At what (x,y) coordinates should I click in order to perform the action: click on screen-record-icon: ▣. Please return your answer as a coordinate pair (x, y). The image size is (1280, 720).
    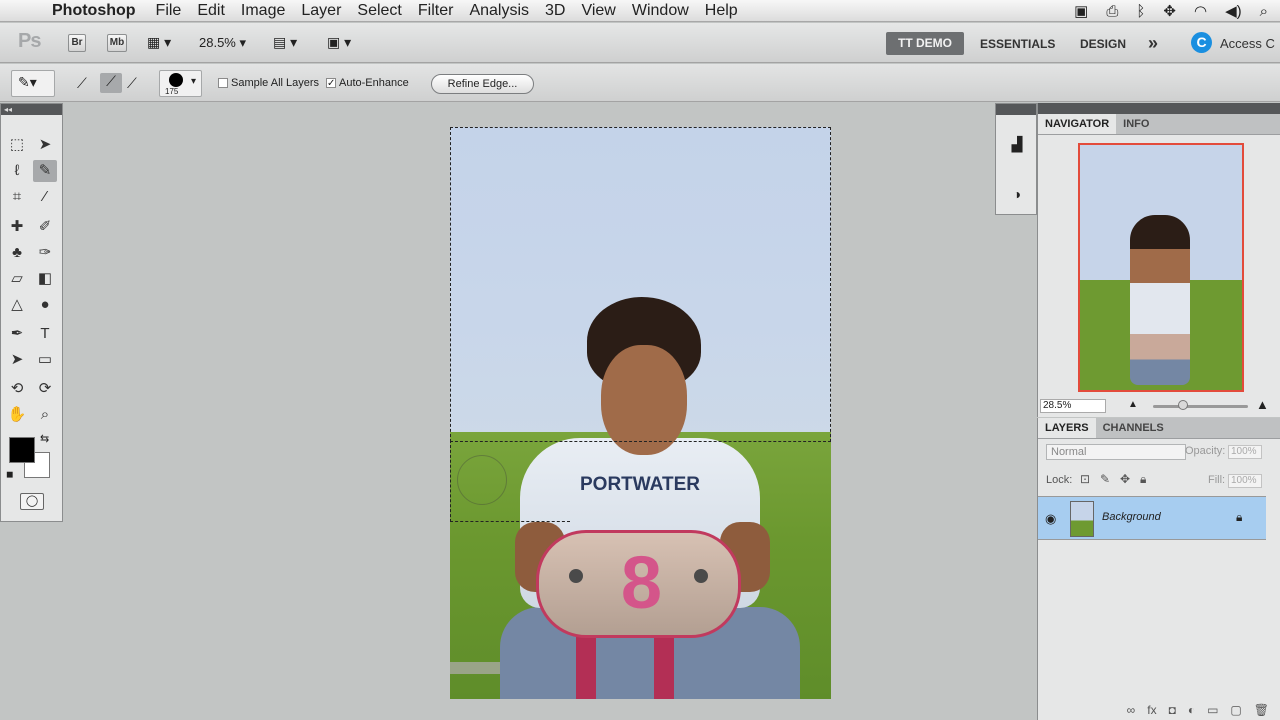
    Looking at the image, I should click on (1081, 11).